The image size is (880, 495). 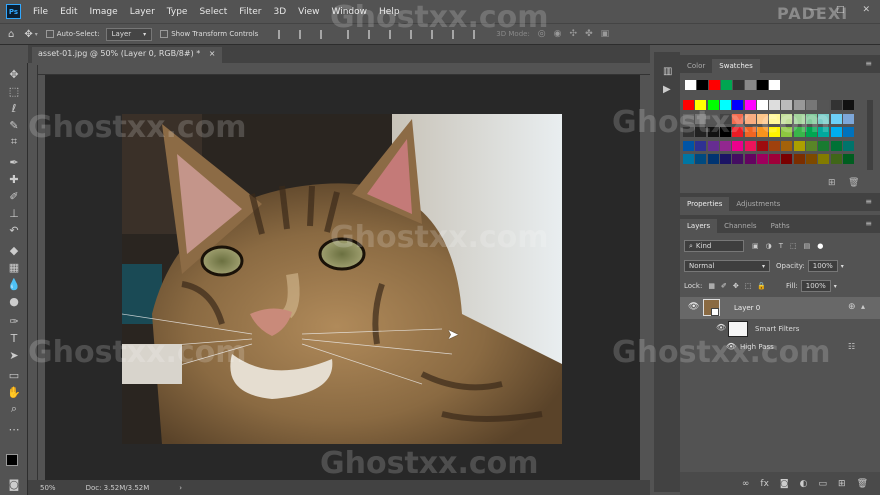 I want to click on align-left-icon, so click(x=282, y=34).